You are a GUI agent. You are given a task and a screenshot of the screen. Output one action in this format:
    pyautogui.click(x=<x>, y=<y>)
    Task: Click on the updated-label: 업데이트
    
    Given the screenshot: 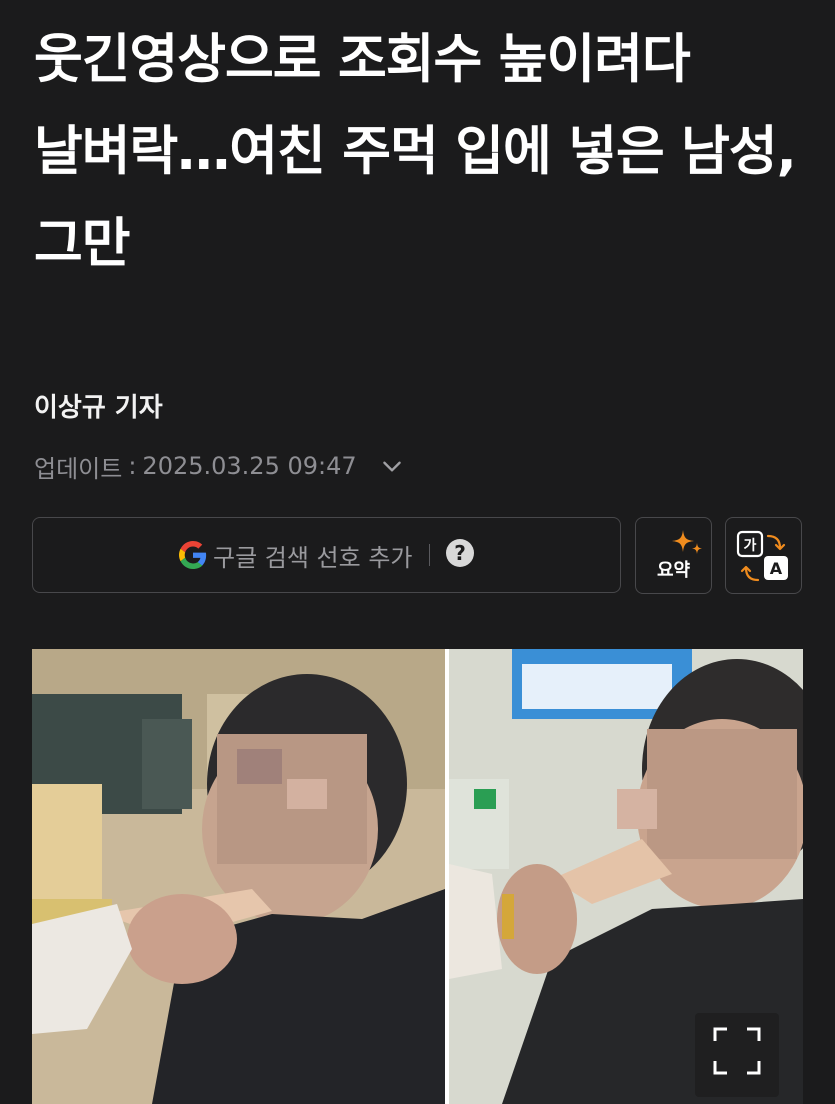 What is the action you would take?
    pyautogui.click(x=78, y=468)
    